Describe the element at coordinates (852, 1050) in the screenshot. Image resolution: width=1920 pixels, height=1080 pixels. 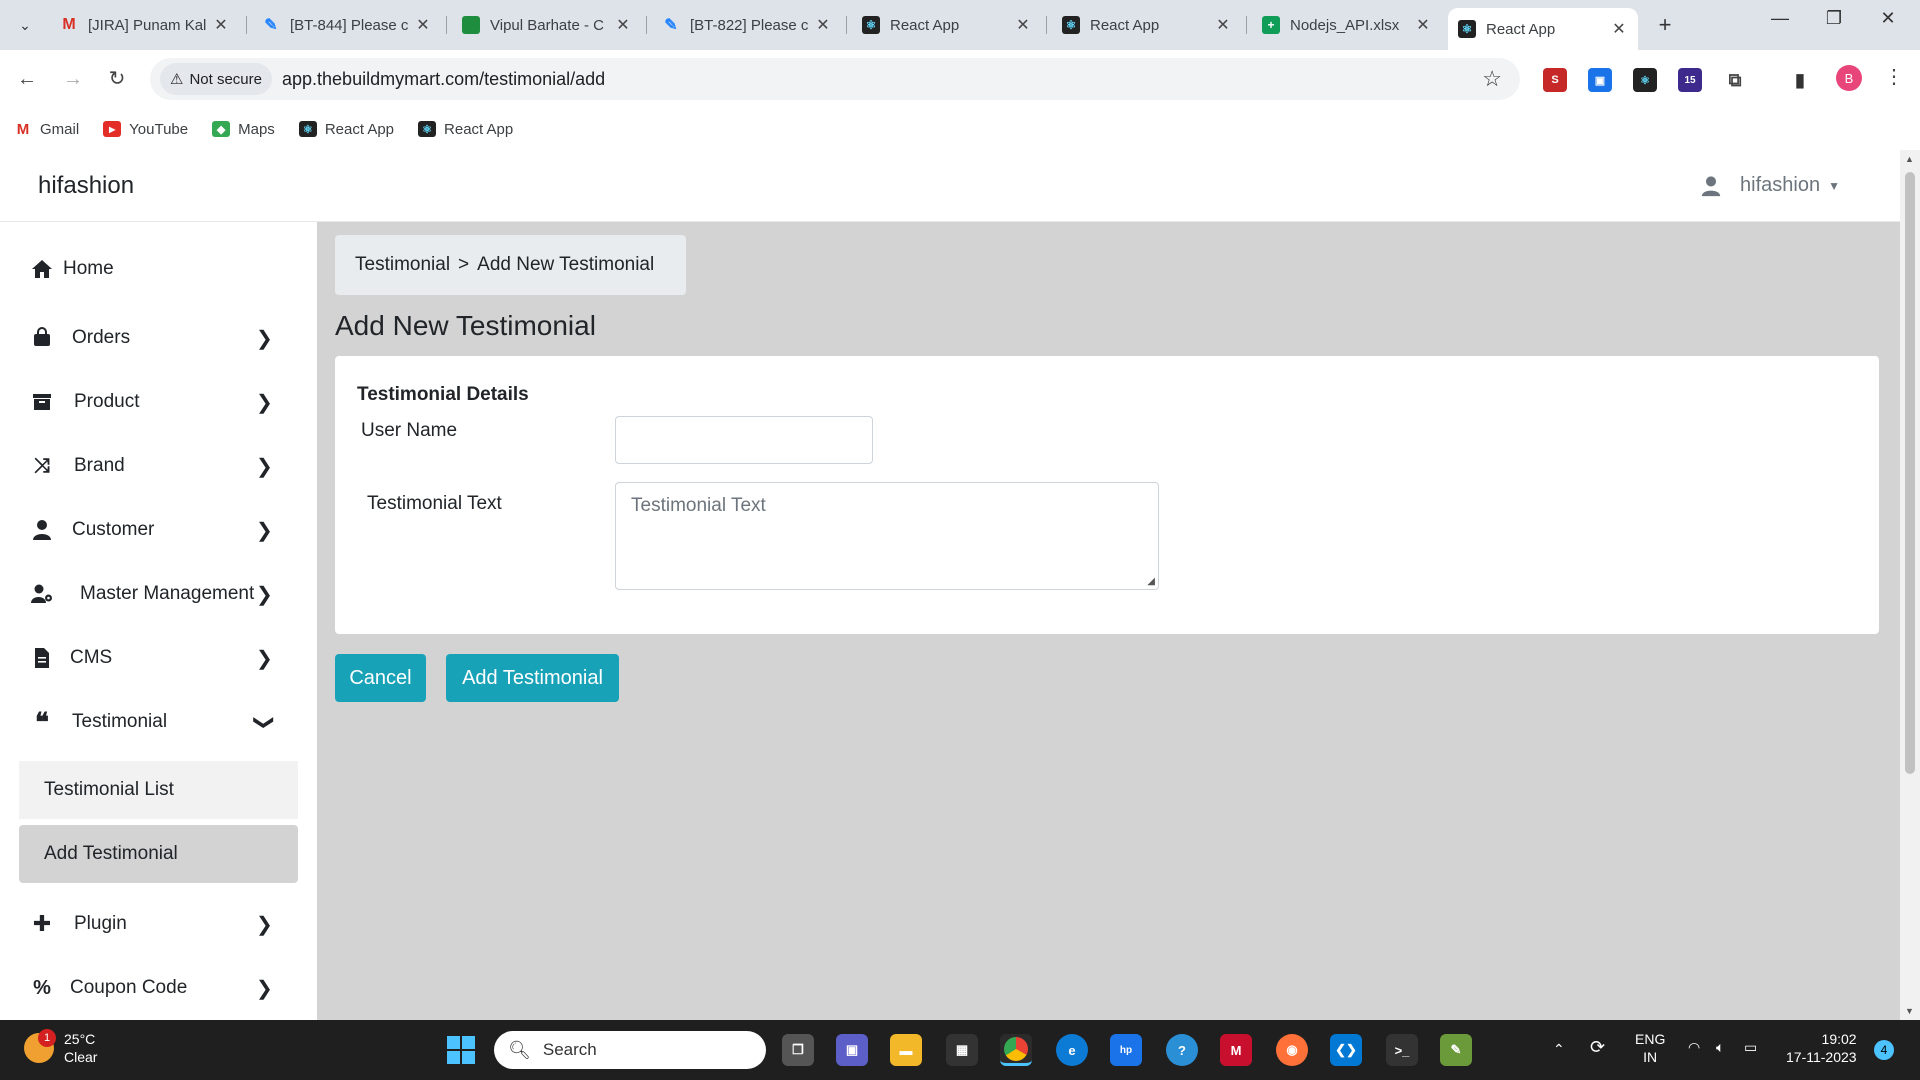
I see `teams-chat-icon: ▣` at that location.